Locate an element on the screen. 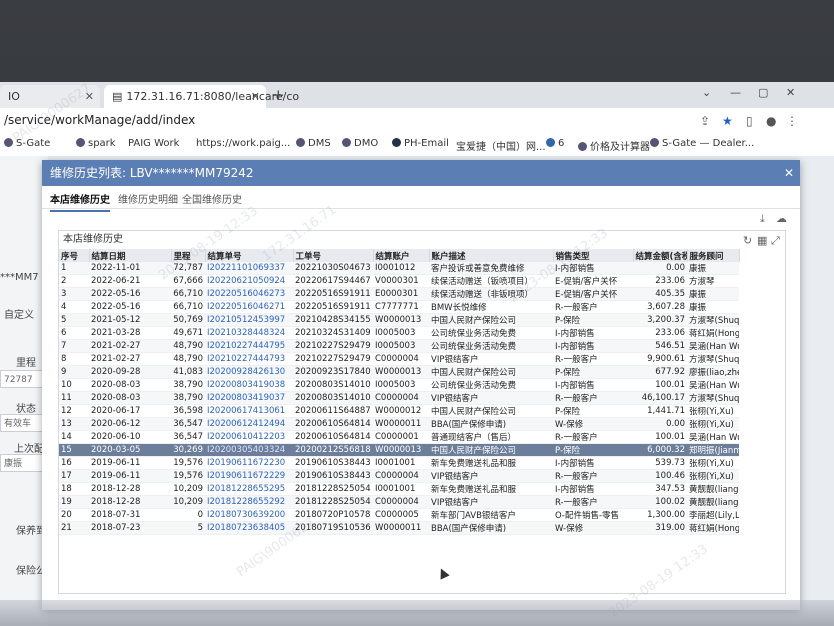 The width and height of the screenshot is (834, 626). column-header: 服务顾问 is located at coordinates (713, 255).